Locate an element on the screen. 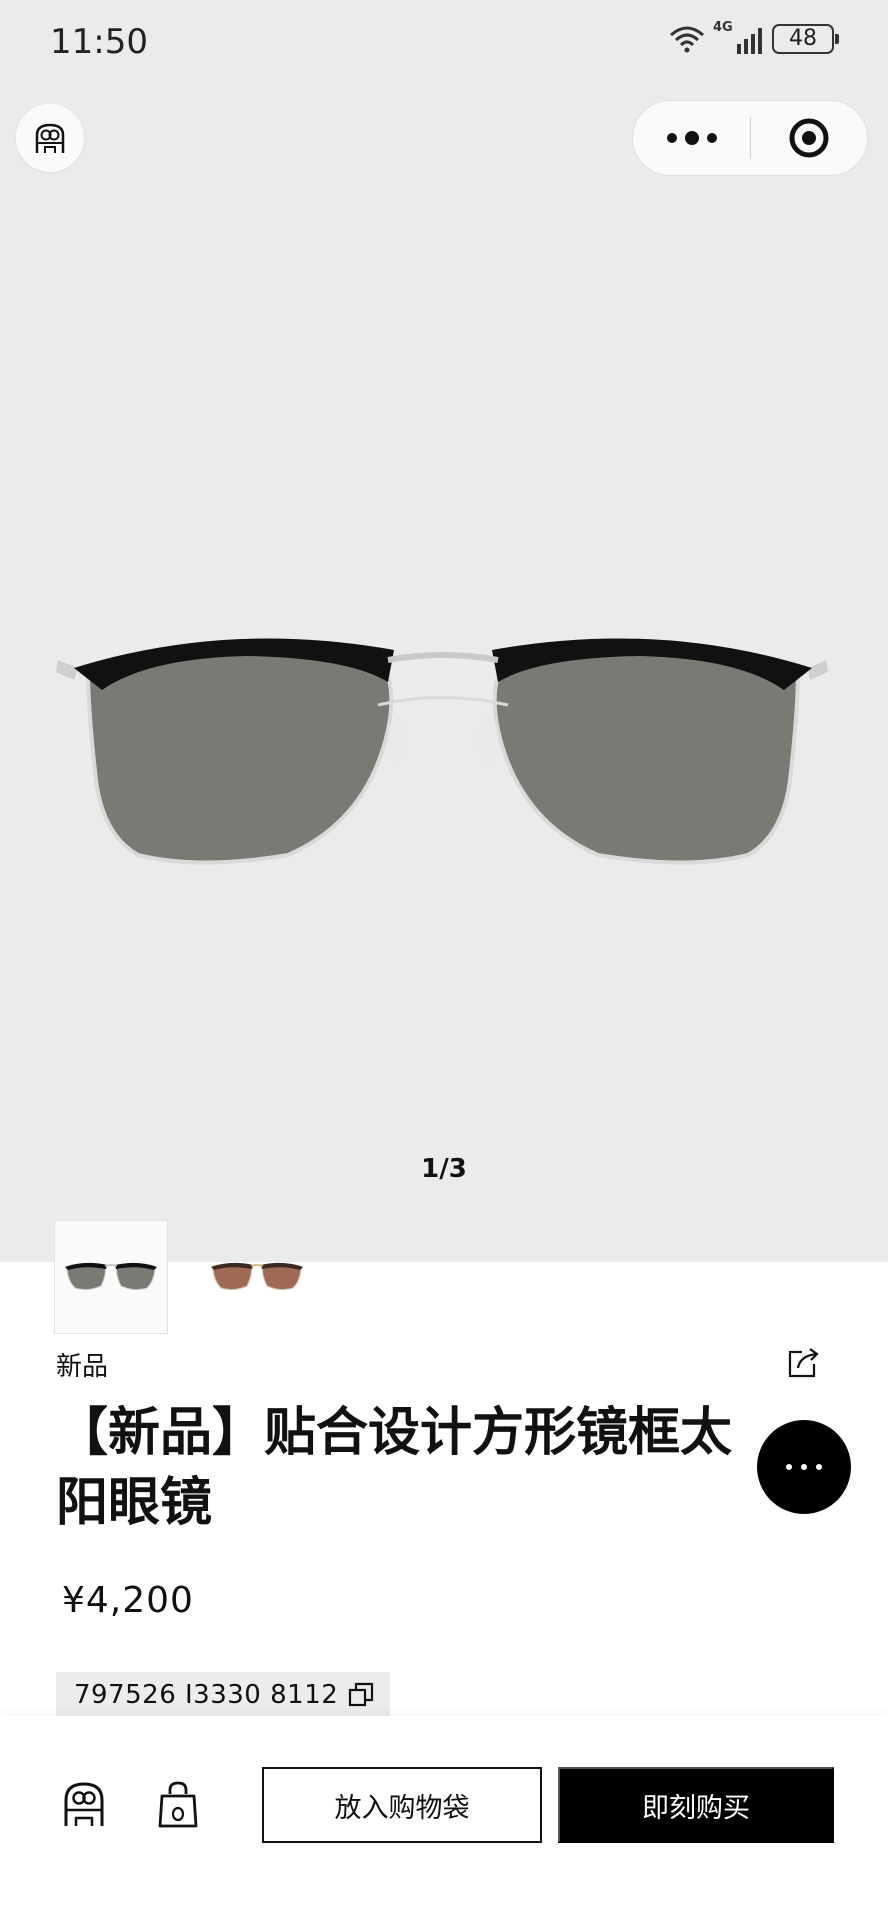 The image size is (888, 1922). product-sku: 797526 I3330 8112 is located at coordinates (223, 1695).